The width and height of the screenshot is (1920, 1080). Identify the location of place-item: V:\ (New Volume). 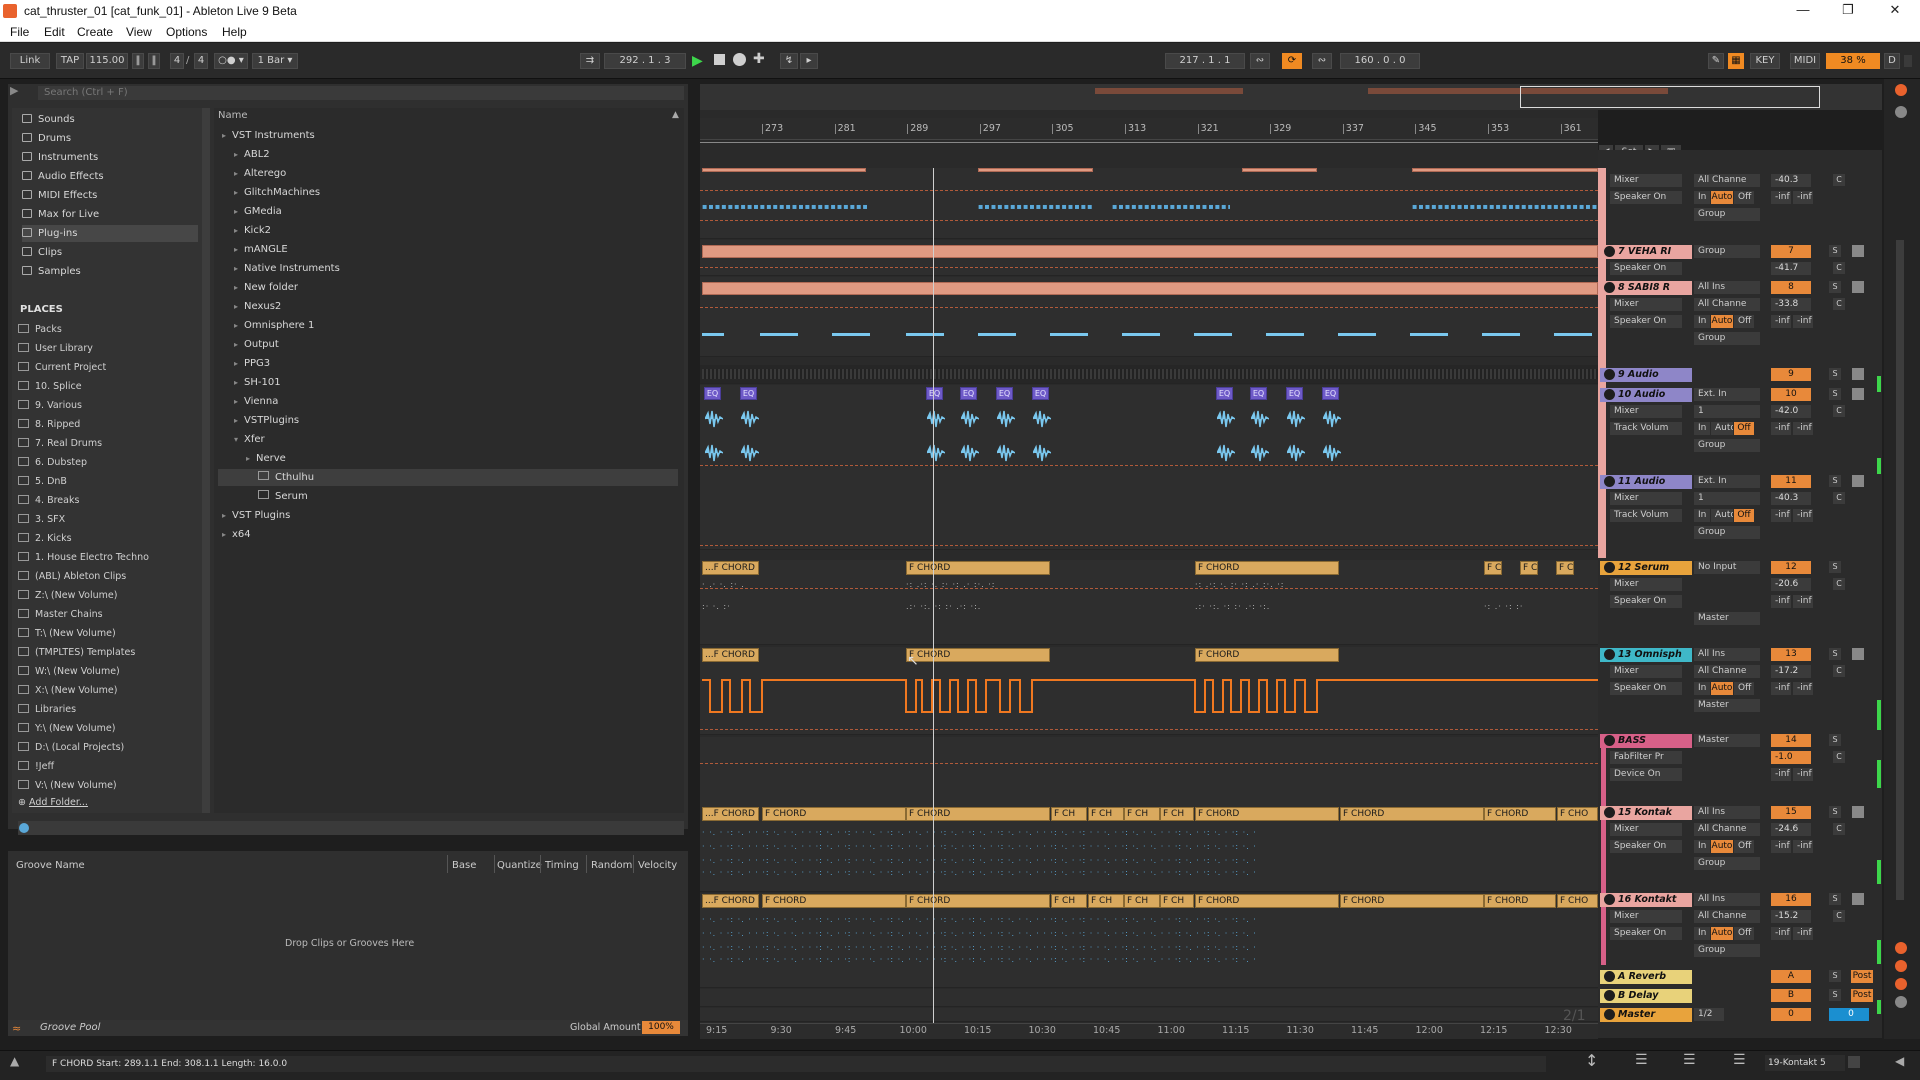
(108, 785).